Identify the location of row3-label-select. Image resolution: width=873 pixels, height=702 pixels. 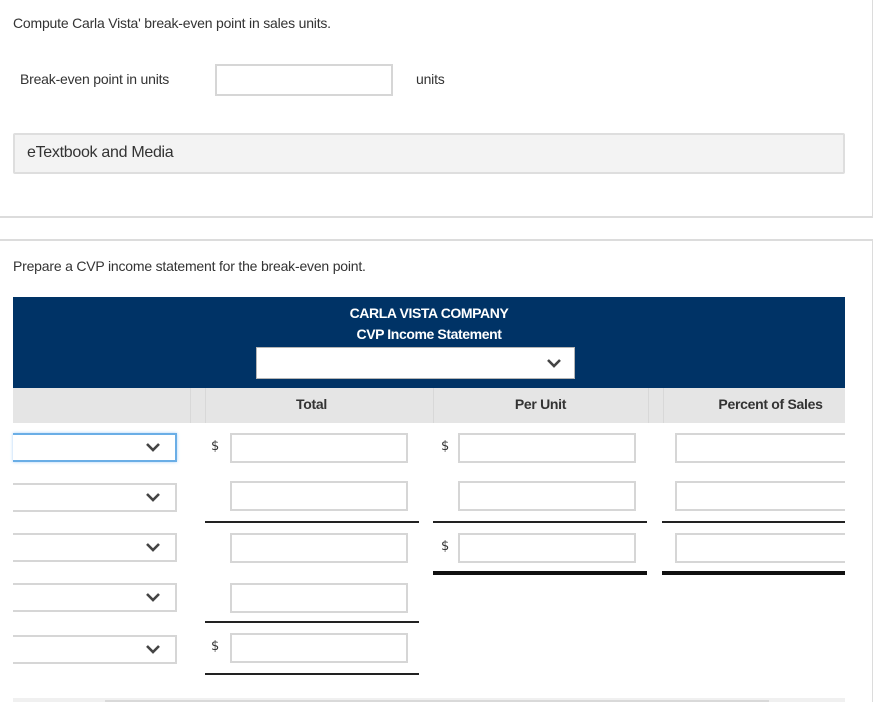
(95, 547).